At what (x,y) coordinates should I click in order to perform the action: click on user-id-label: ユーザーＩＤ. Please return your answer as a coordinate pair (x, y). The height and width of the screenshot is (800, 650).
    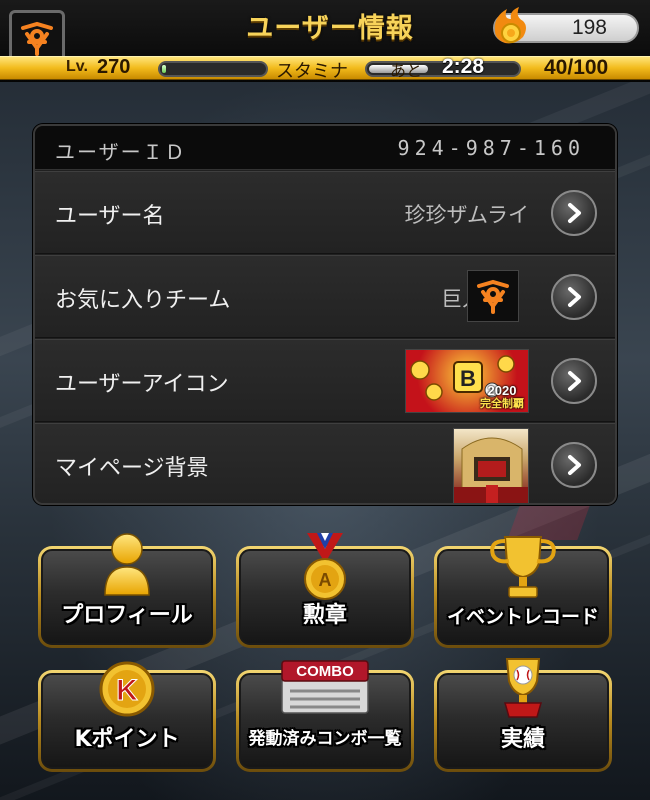
    Looking at the image, I should click on (121, 152).